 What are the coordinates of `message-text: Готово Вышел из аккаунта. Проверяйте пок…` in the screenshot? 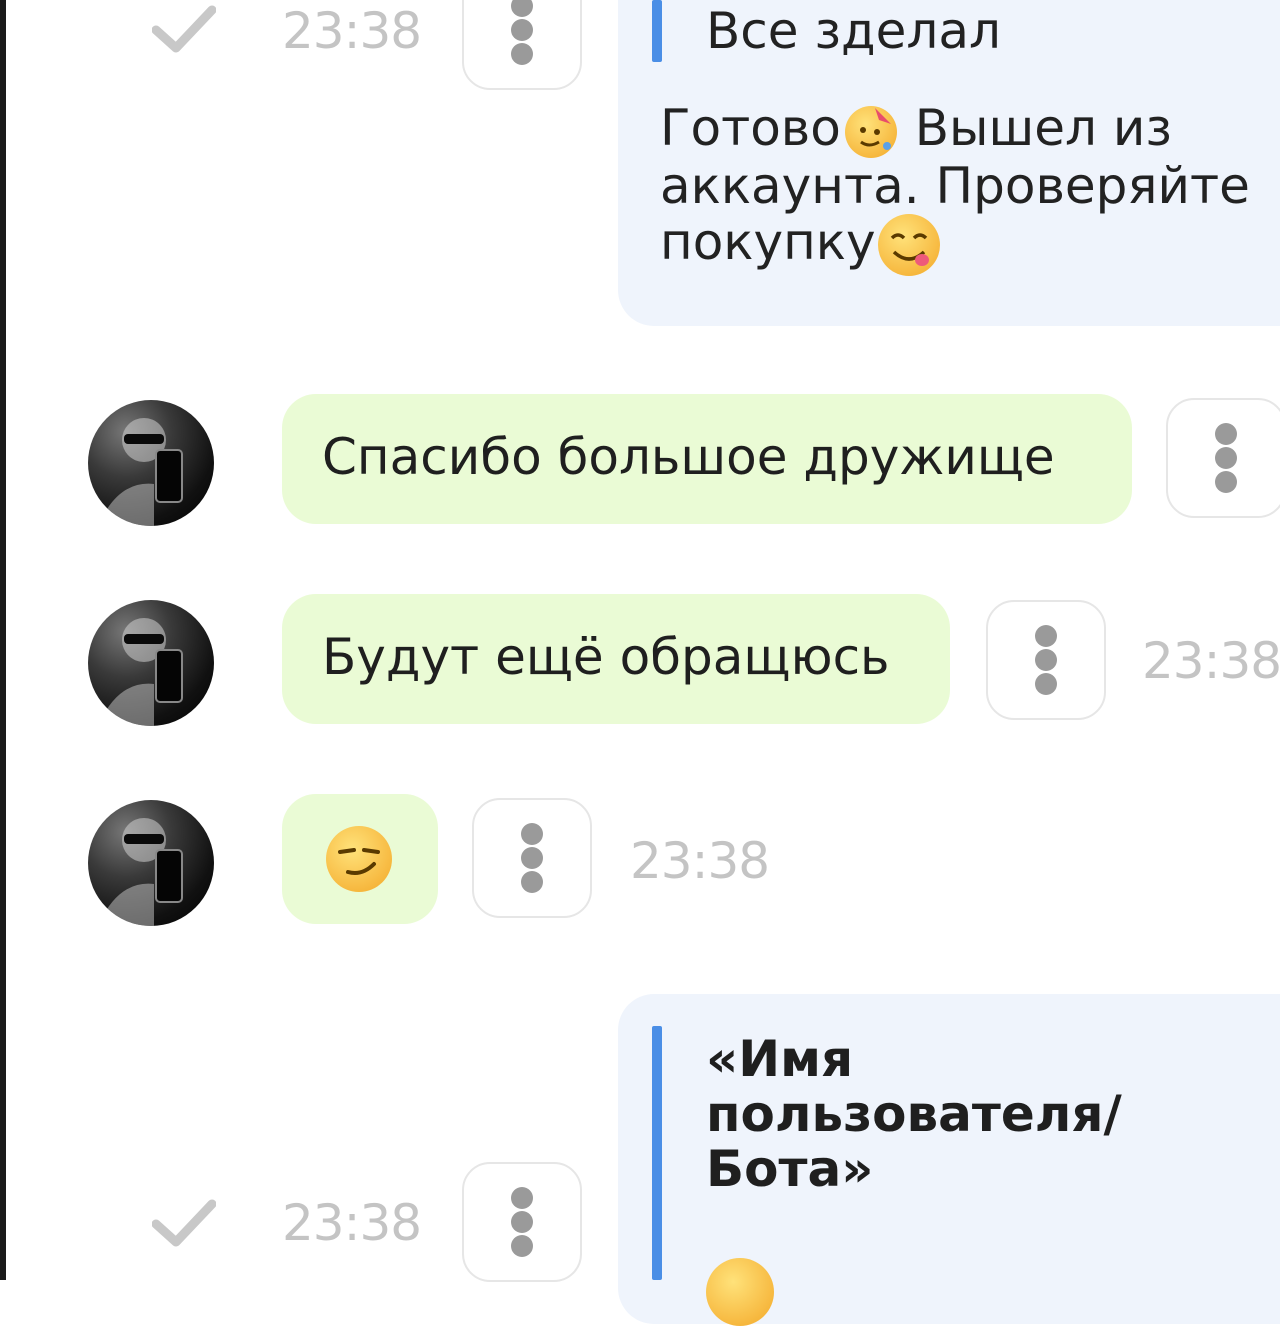 It's located at (970, 188).